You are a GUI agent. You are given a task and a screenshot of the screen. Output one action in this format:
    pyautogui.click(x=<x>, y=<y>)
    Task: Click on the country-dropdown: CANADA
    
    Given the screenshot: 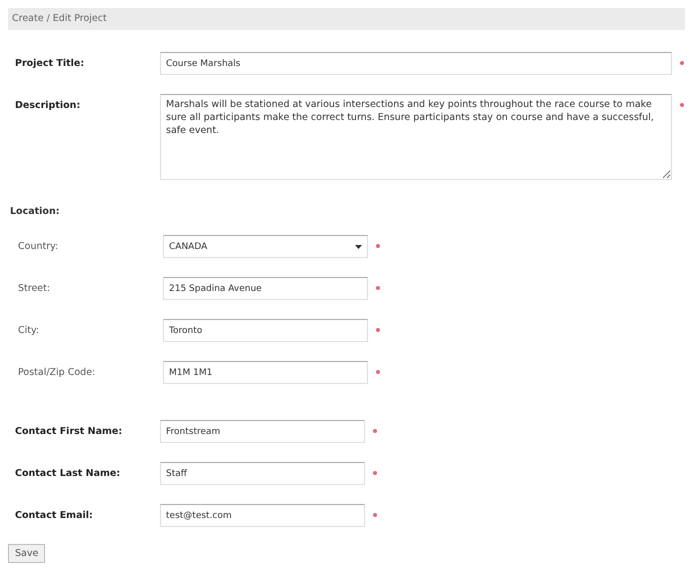 What is the action you would take?
    pyautogui.click(x=265, y=246)
    